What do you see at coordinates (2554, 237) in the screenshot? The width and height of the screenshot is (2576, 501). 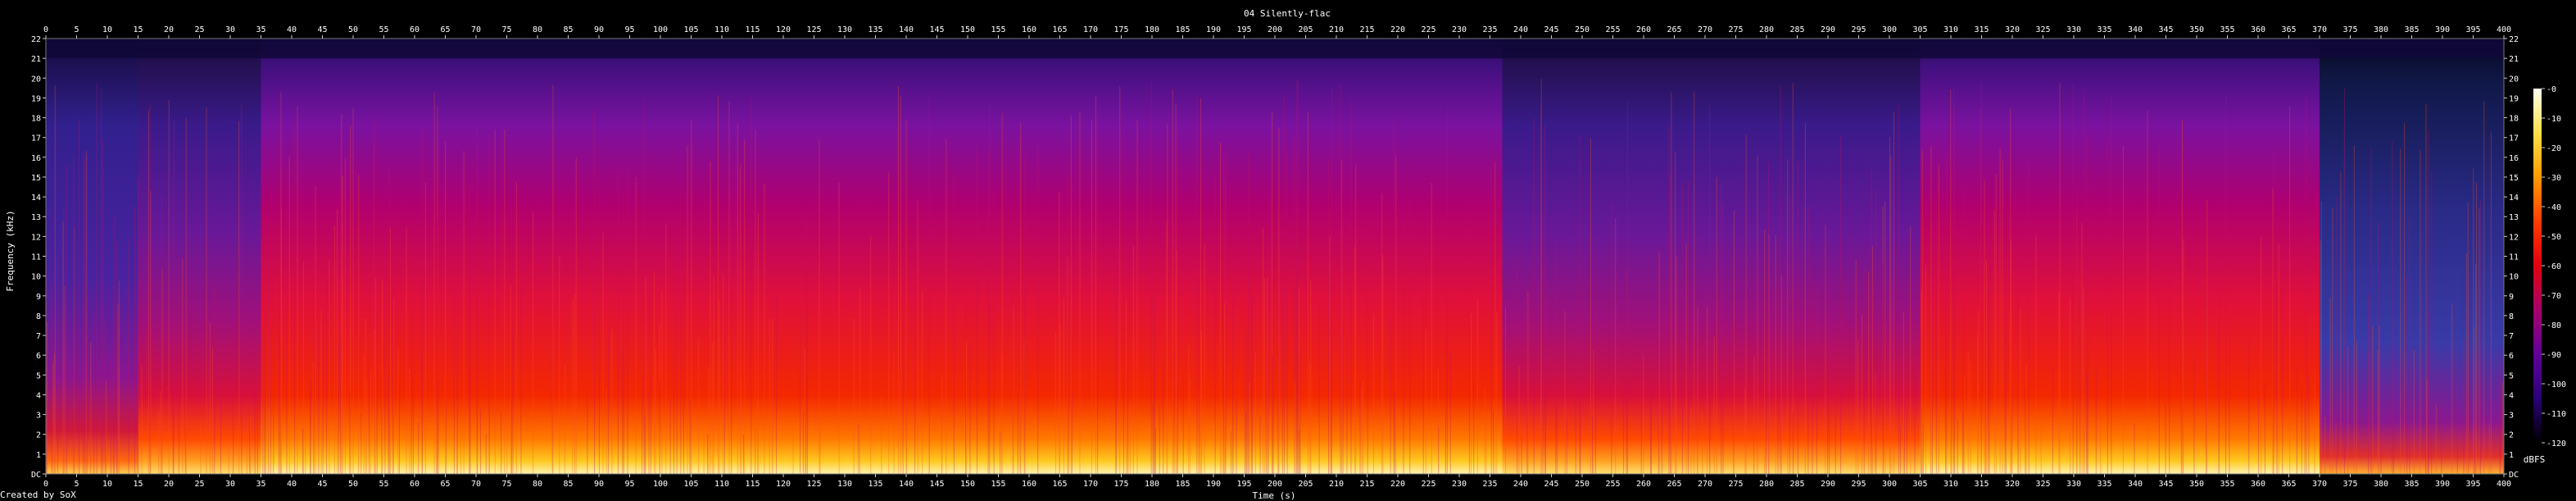 I see `colorbar-tick-label: -50` at bounding box center [2554, 237].